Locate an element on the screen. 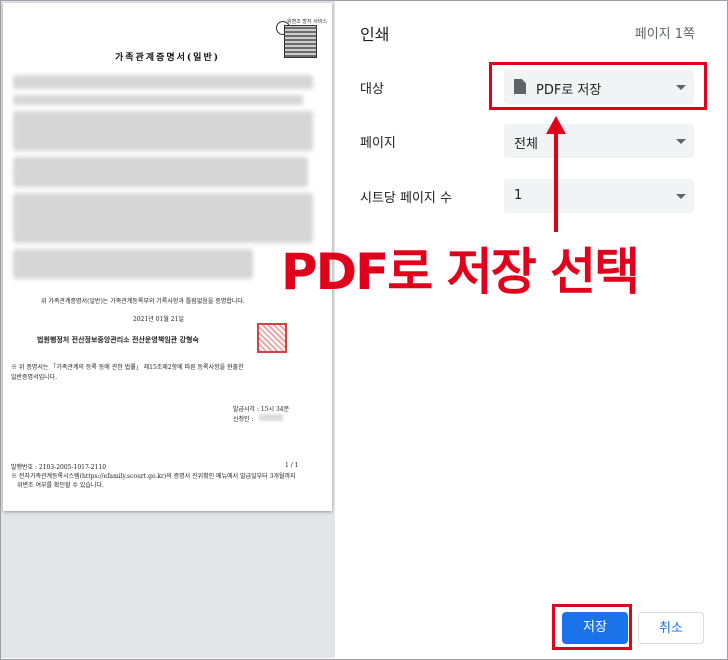  qr-label: 위변조 방지 서비스 is located at coordinates (307, 22).